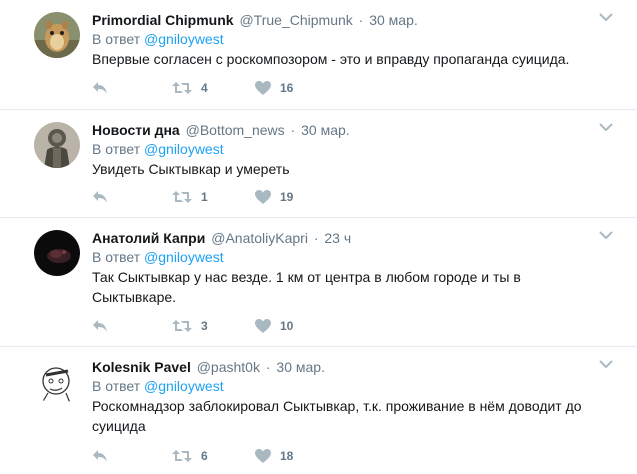  I want to click on fullname: Primordial Chipmunk, so click(163, 20).